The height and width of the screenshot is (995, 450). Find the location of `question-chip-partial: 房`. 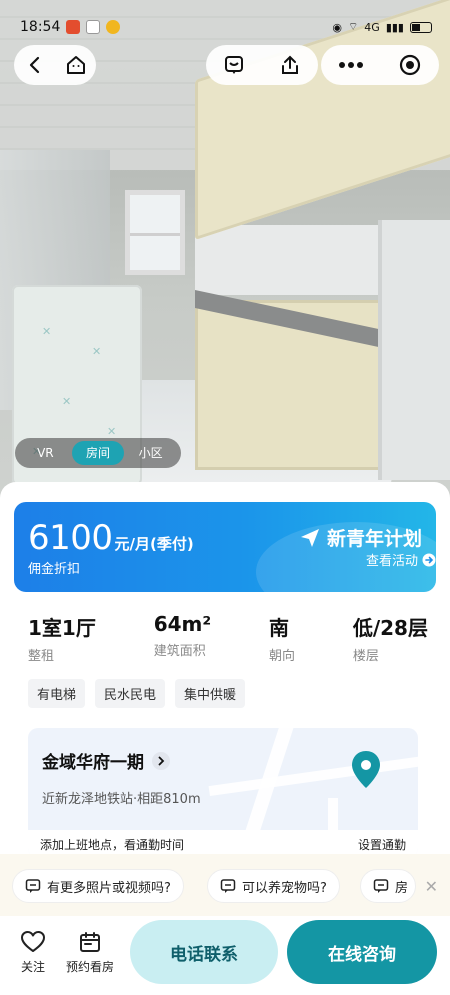

question-chip-partial: 房 is located at coordinates (388, 886).